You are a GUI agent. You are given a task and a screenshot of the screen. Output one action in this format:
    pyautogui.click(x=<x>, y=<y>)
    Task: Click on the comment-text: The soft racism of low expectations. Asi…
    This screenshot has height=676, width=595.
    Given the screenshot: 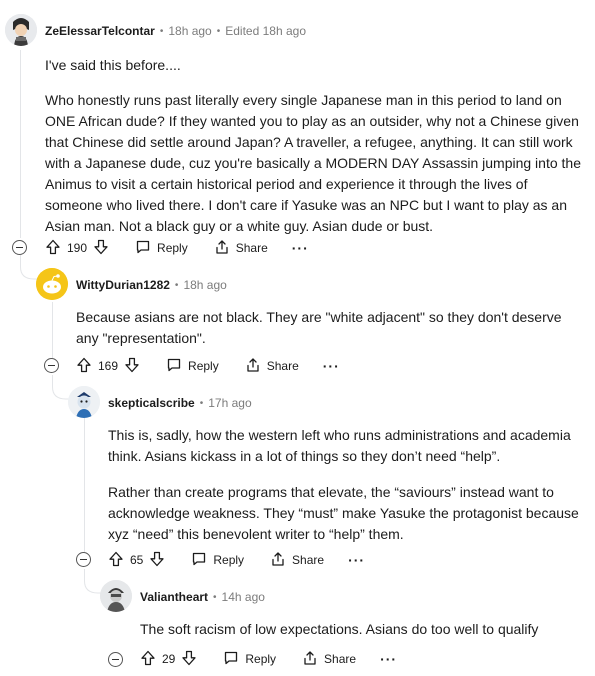 What is the action you would take?
    pyautogui.click(x=339, y=629)
    